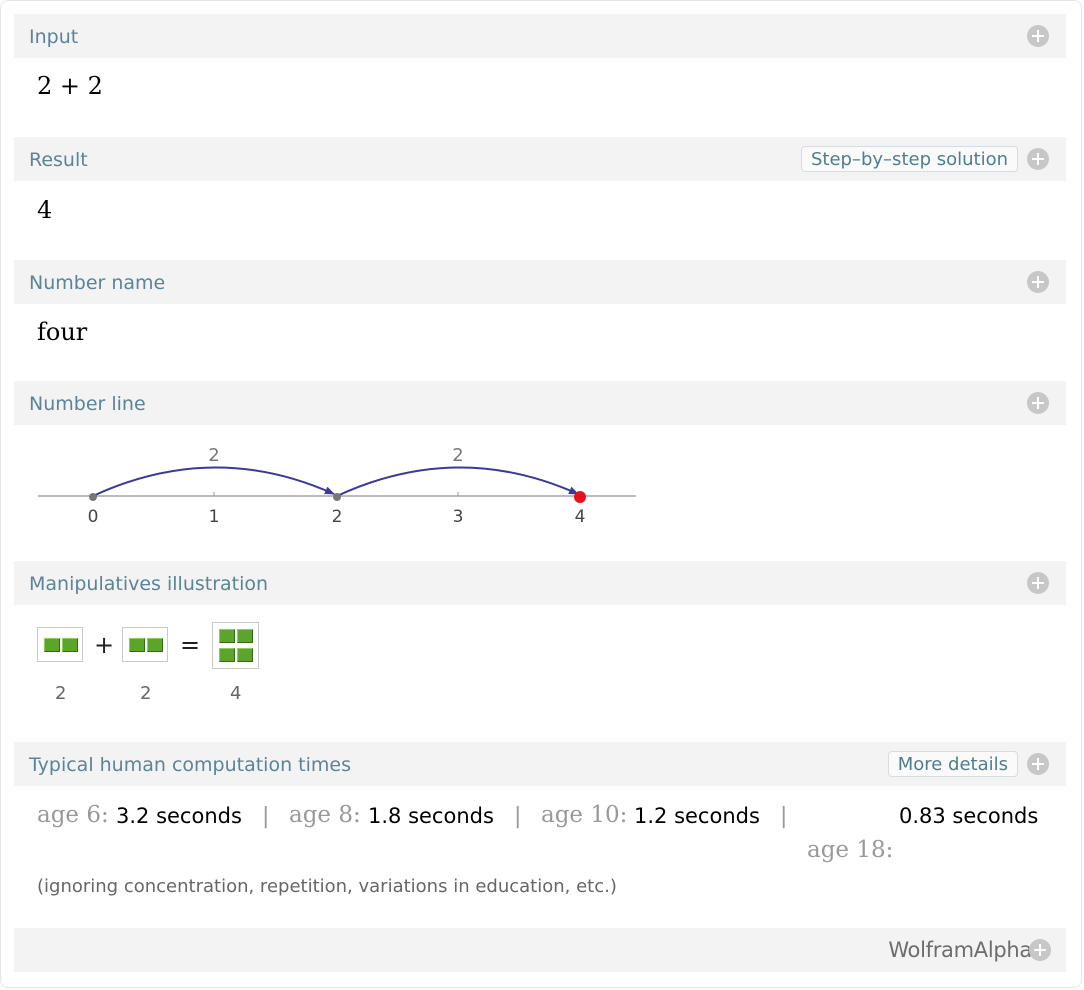  Describe the element at coordinates (149, 584) in the screenshot. I see `pod-title-manipulatives: Manipulatives illustration` at that location.